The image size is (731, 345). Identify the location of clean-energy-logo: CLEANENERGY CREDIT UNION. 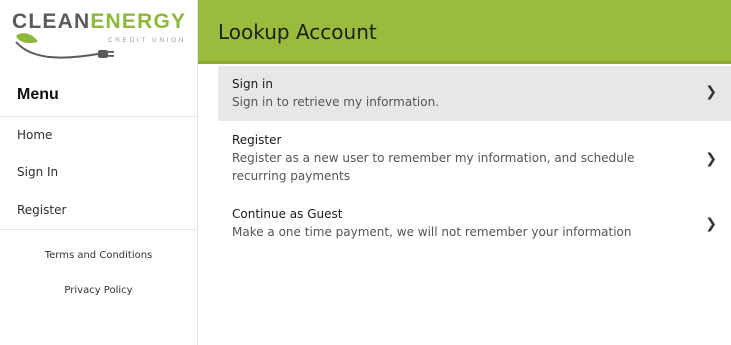
(102, 38).